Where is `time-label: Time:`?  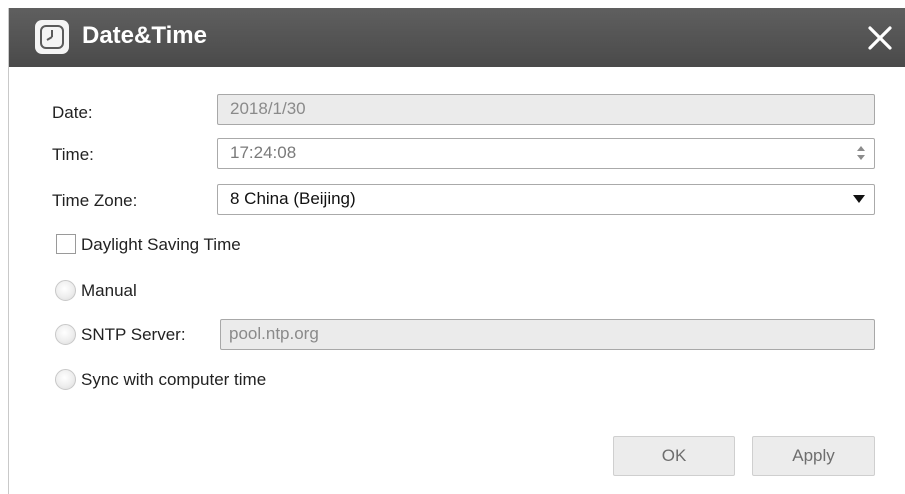
time-label: Time: is located at coordinates (73, 154).